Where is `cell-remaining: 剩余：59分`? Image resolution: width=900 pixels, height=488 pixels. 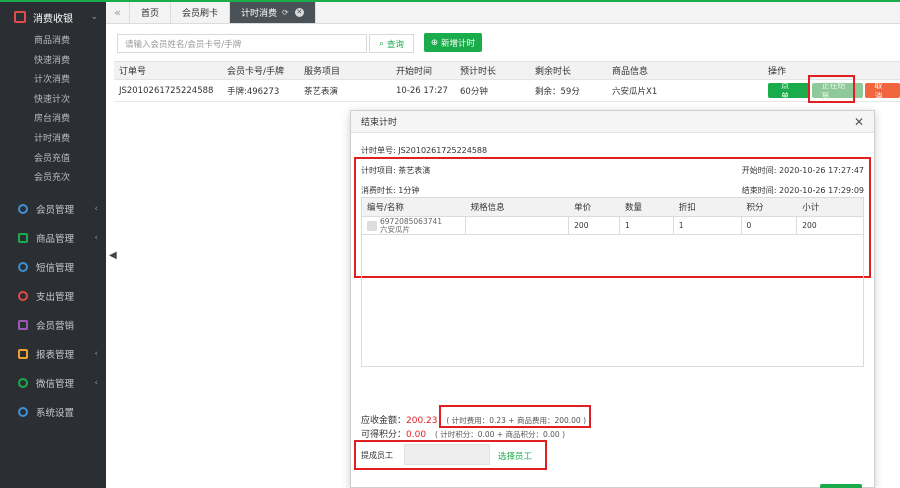
cell-remaining: 剩余：59分 is located at coordinates (557, 91).